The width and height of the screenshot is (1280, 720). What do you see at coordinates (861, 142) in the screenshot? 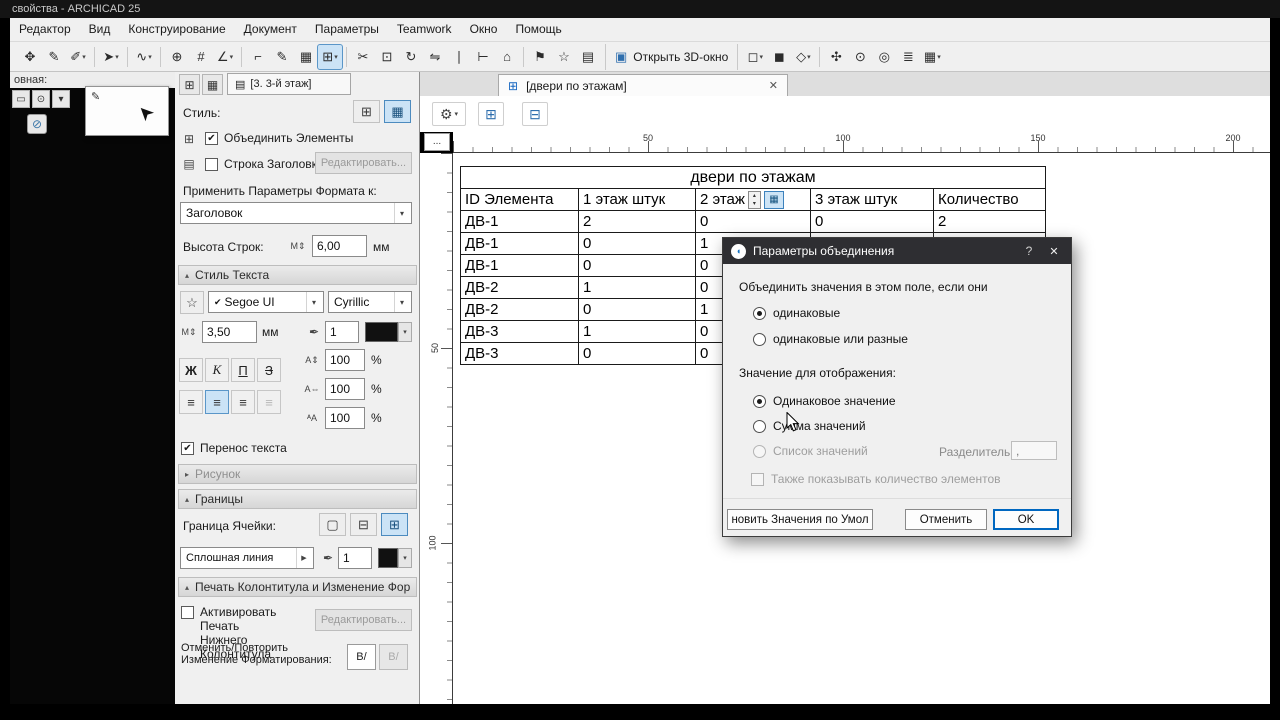
I see `horizontal-ruler: 50 100 150 200` at bounding box center [861, 142].